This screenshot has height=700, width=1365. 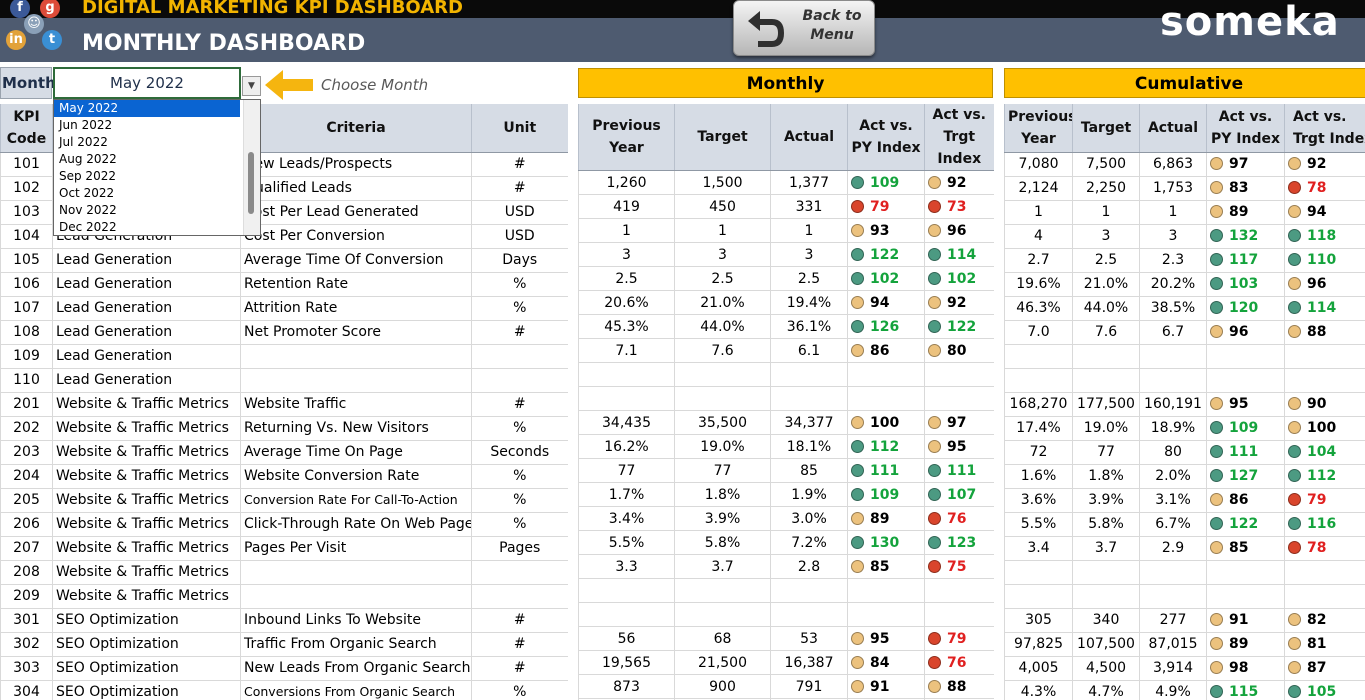 I want to click on cumulative-act-vs-trgt-cell: 114, so click(x=1324, y=308).